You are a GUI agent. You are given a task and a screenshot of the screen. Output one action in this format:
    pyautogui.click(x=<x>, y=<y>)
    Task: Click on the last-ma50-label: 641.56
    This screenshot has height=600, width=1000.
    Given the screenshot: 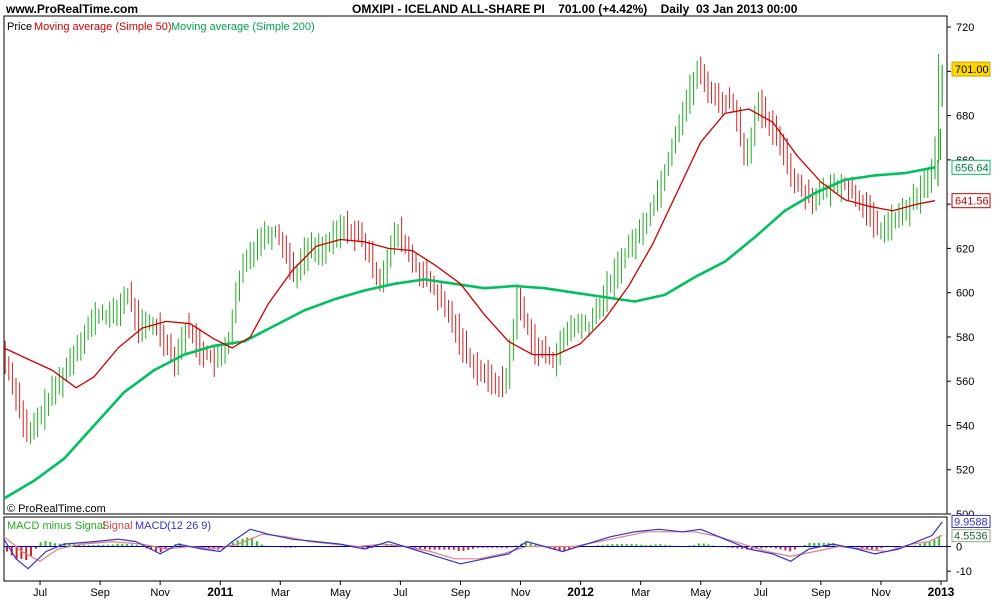 What is the action you would take?
    pyautogui.click(x=972, y=202)
    